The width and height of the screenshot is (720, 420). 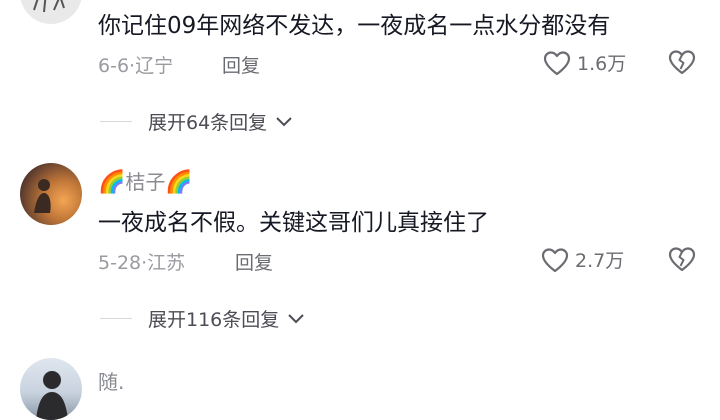 What do you see at coordinates (49, 6) in the screenshot?
I see `avatar-sketch-icon` at bounding box center [49, 6].